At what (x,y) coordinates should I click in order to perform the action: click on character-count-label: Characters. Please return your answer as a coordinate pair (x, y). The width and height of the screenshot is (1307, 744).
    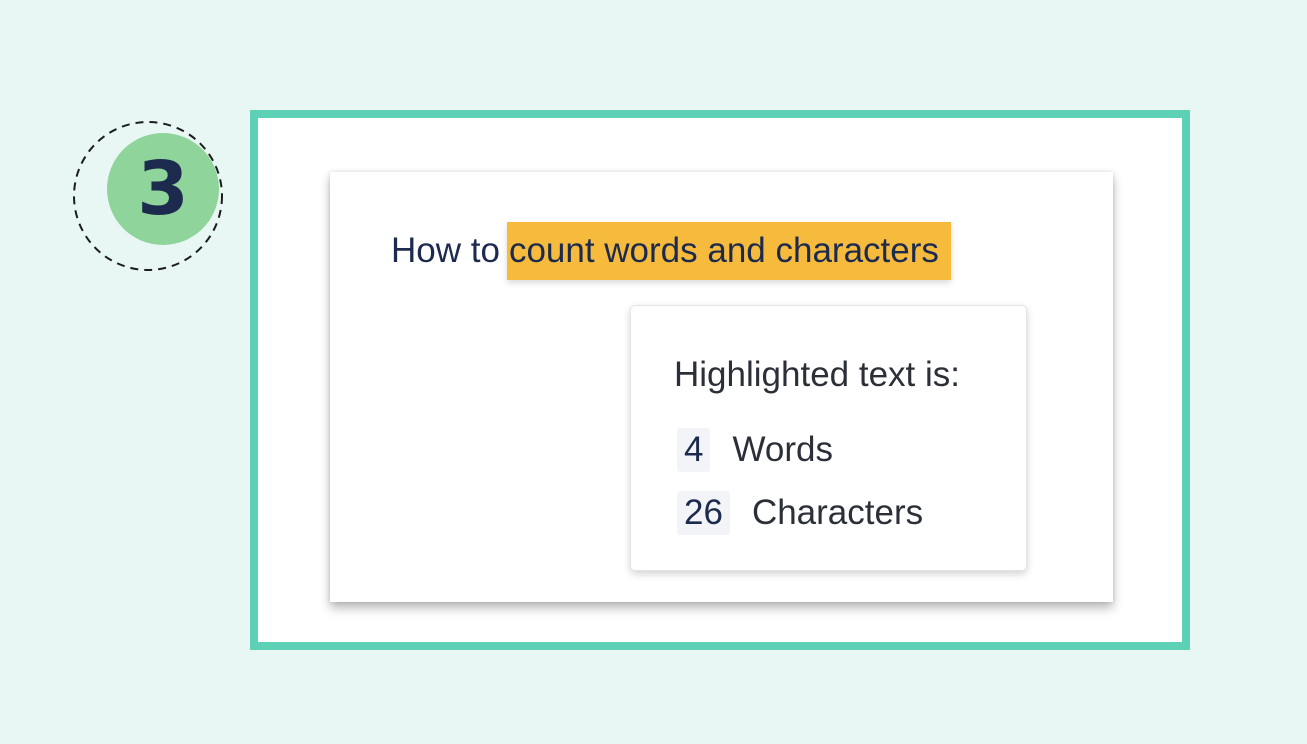
    Looking at the image, I should click on (837, 512).